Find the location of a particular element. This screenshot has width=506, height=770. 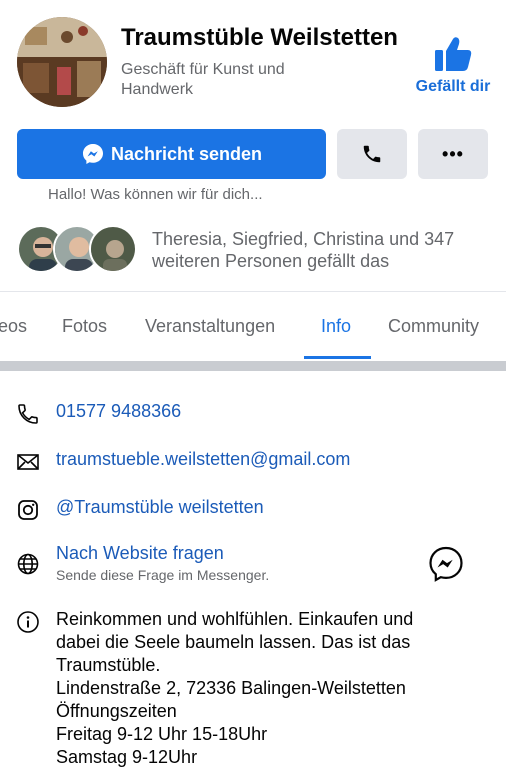

liker-avatar is located at coordinates (113, 249).